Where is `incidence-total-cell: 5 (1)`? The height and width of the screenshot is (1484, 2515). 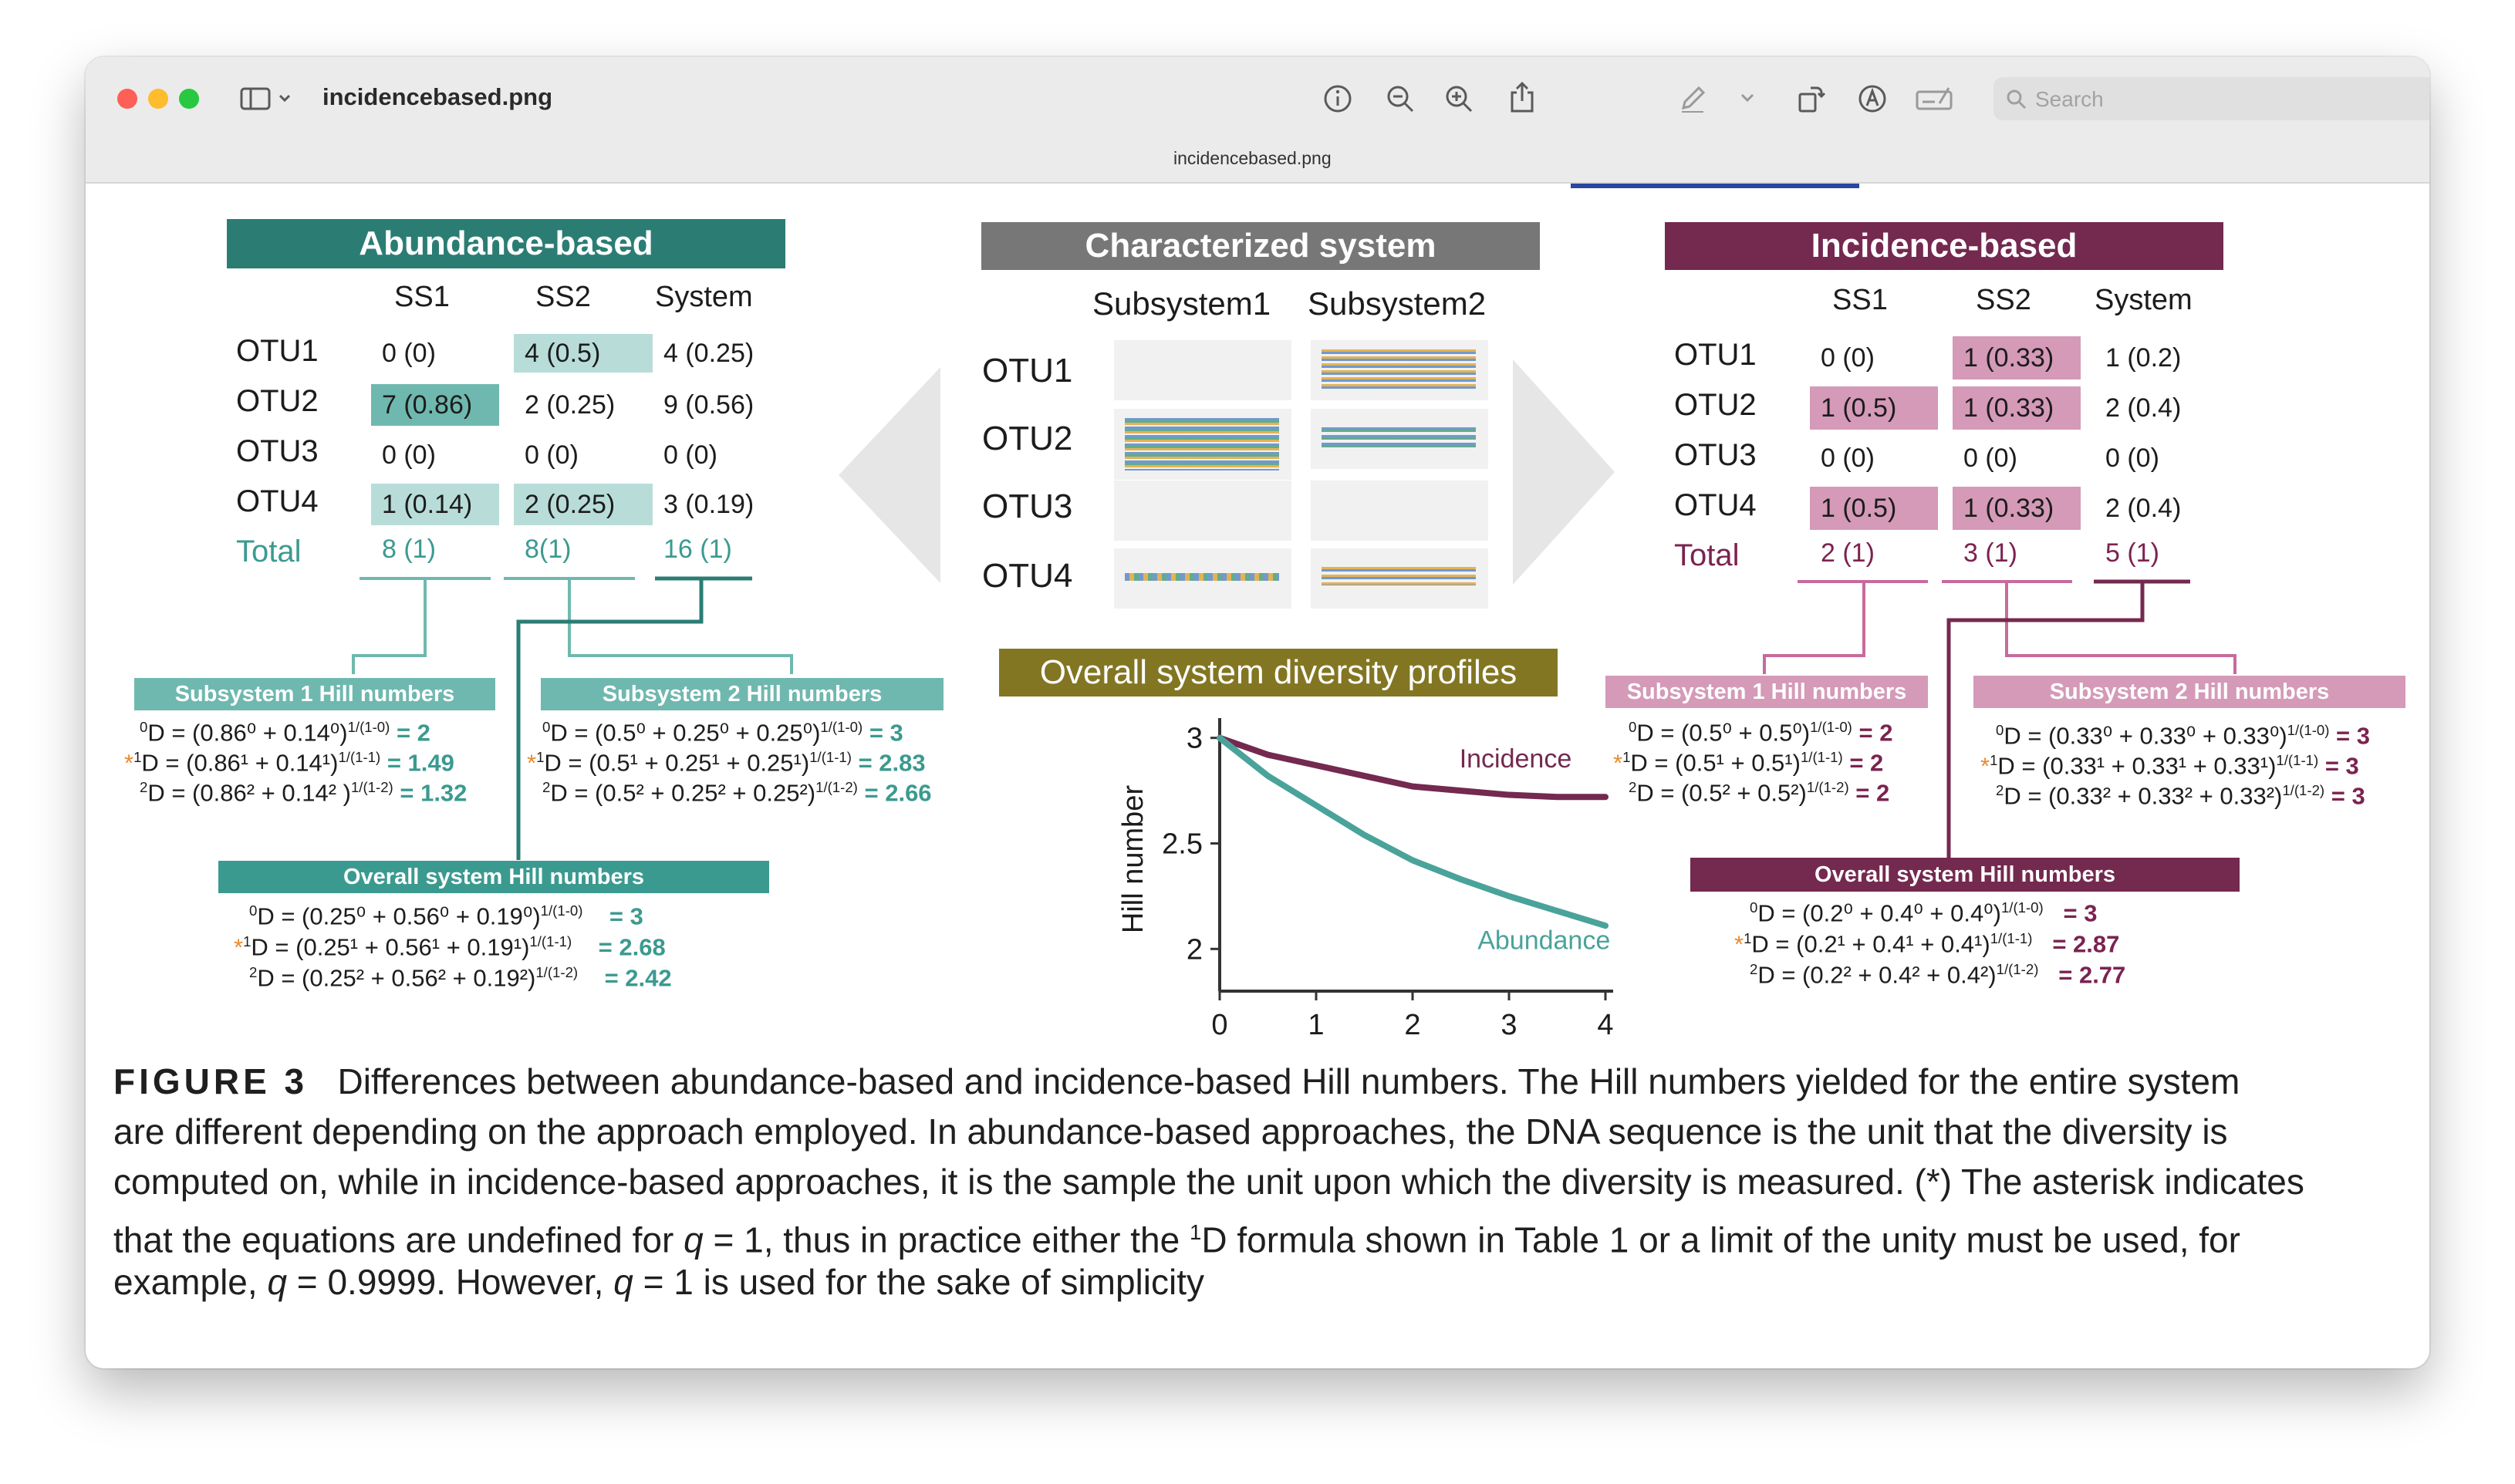
incidence-total-cell: 5 (1) is located at coordinates (2132, 553).